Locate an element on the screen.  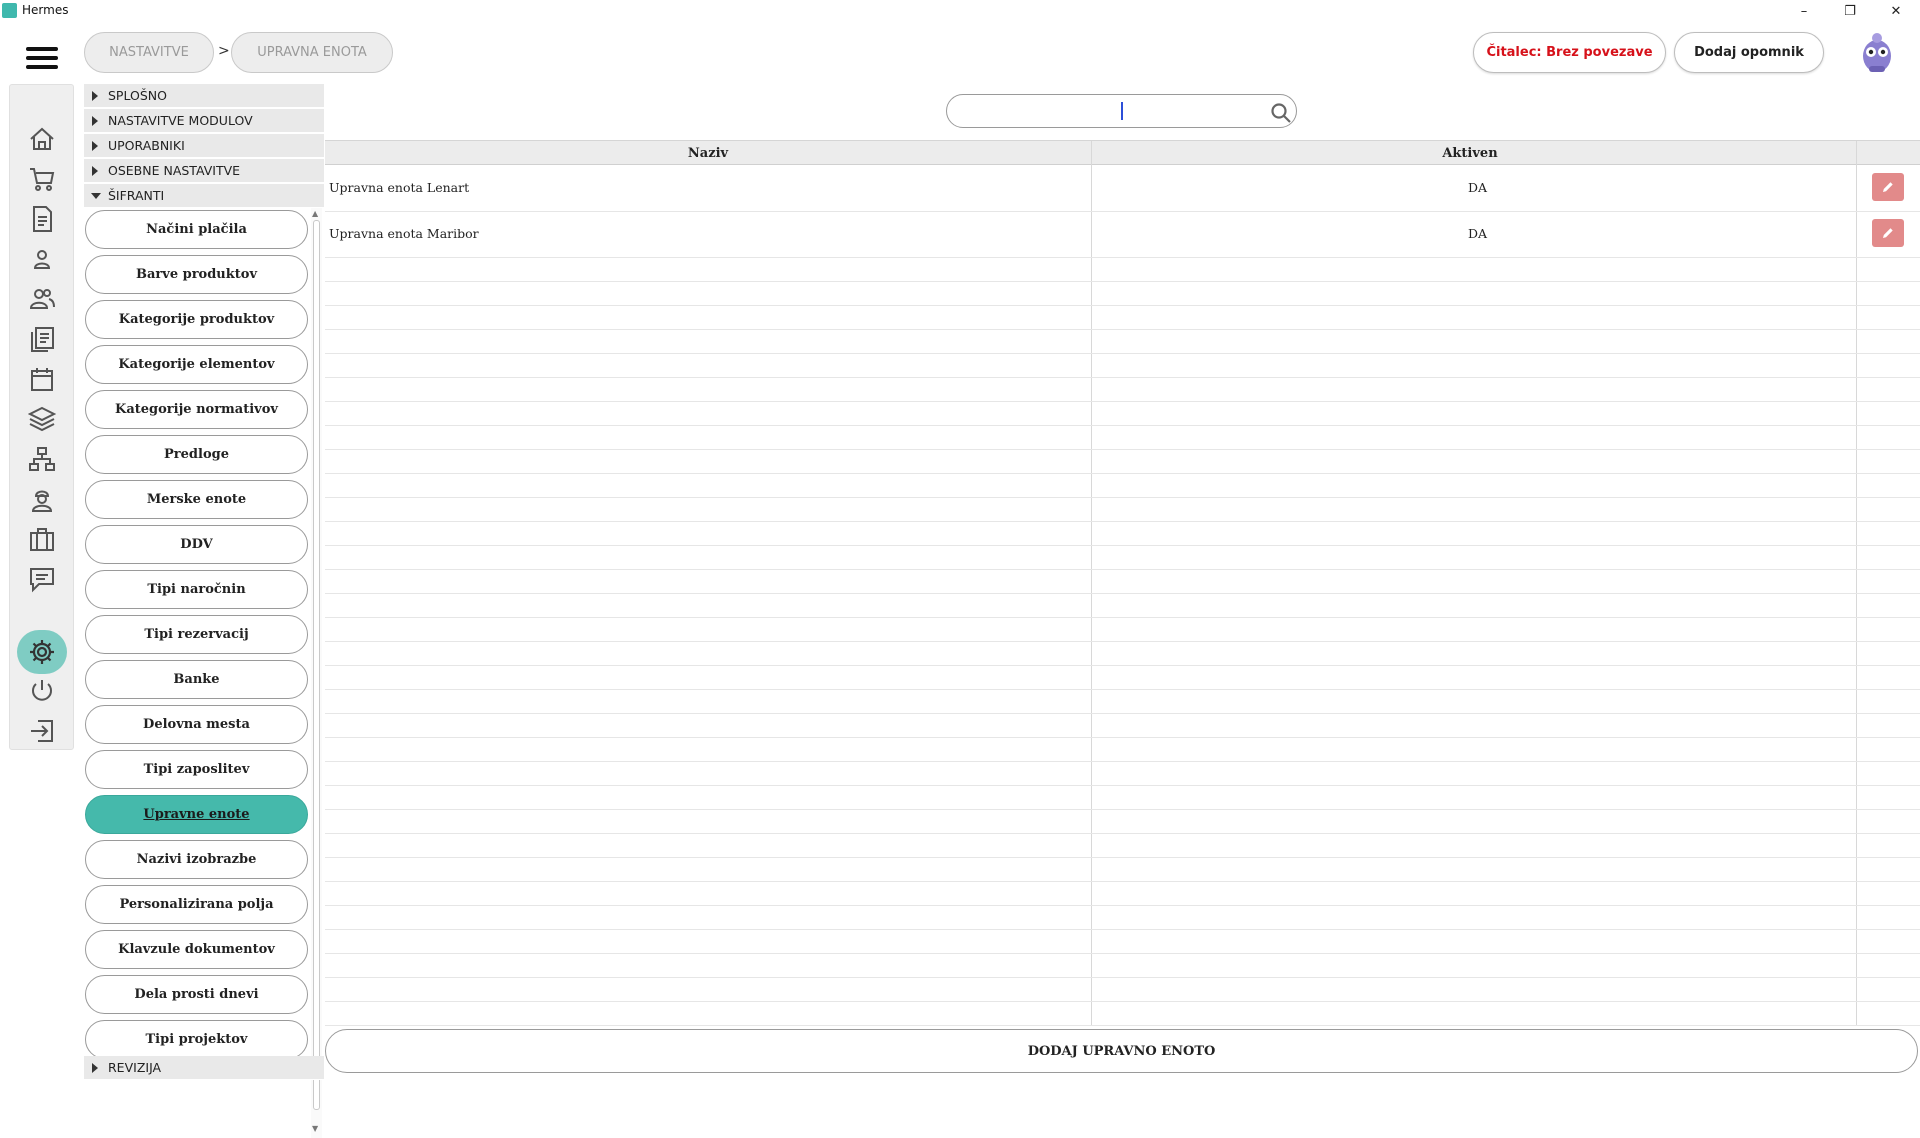
sifrant-item: Personalizirana polja is located at coordinates (196, 904).